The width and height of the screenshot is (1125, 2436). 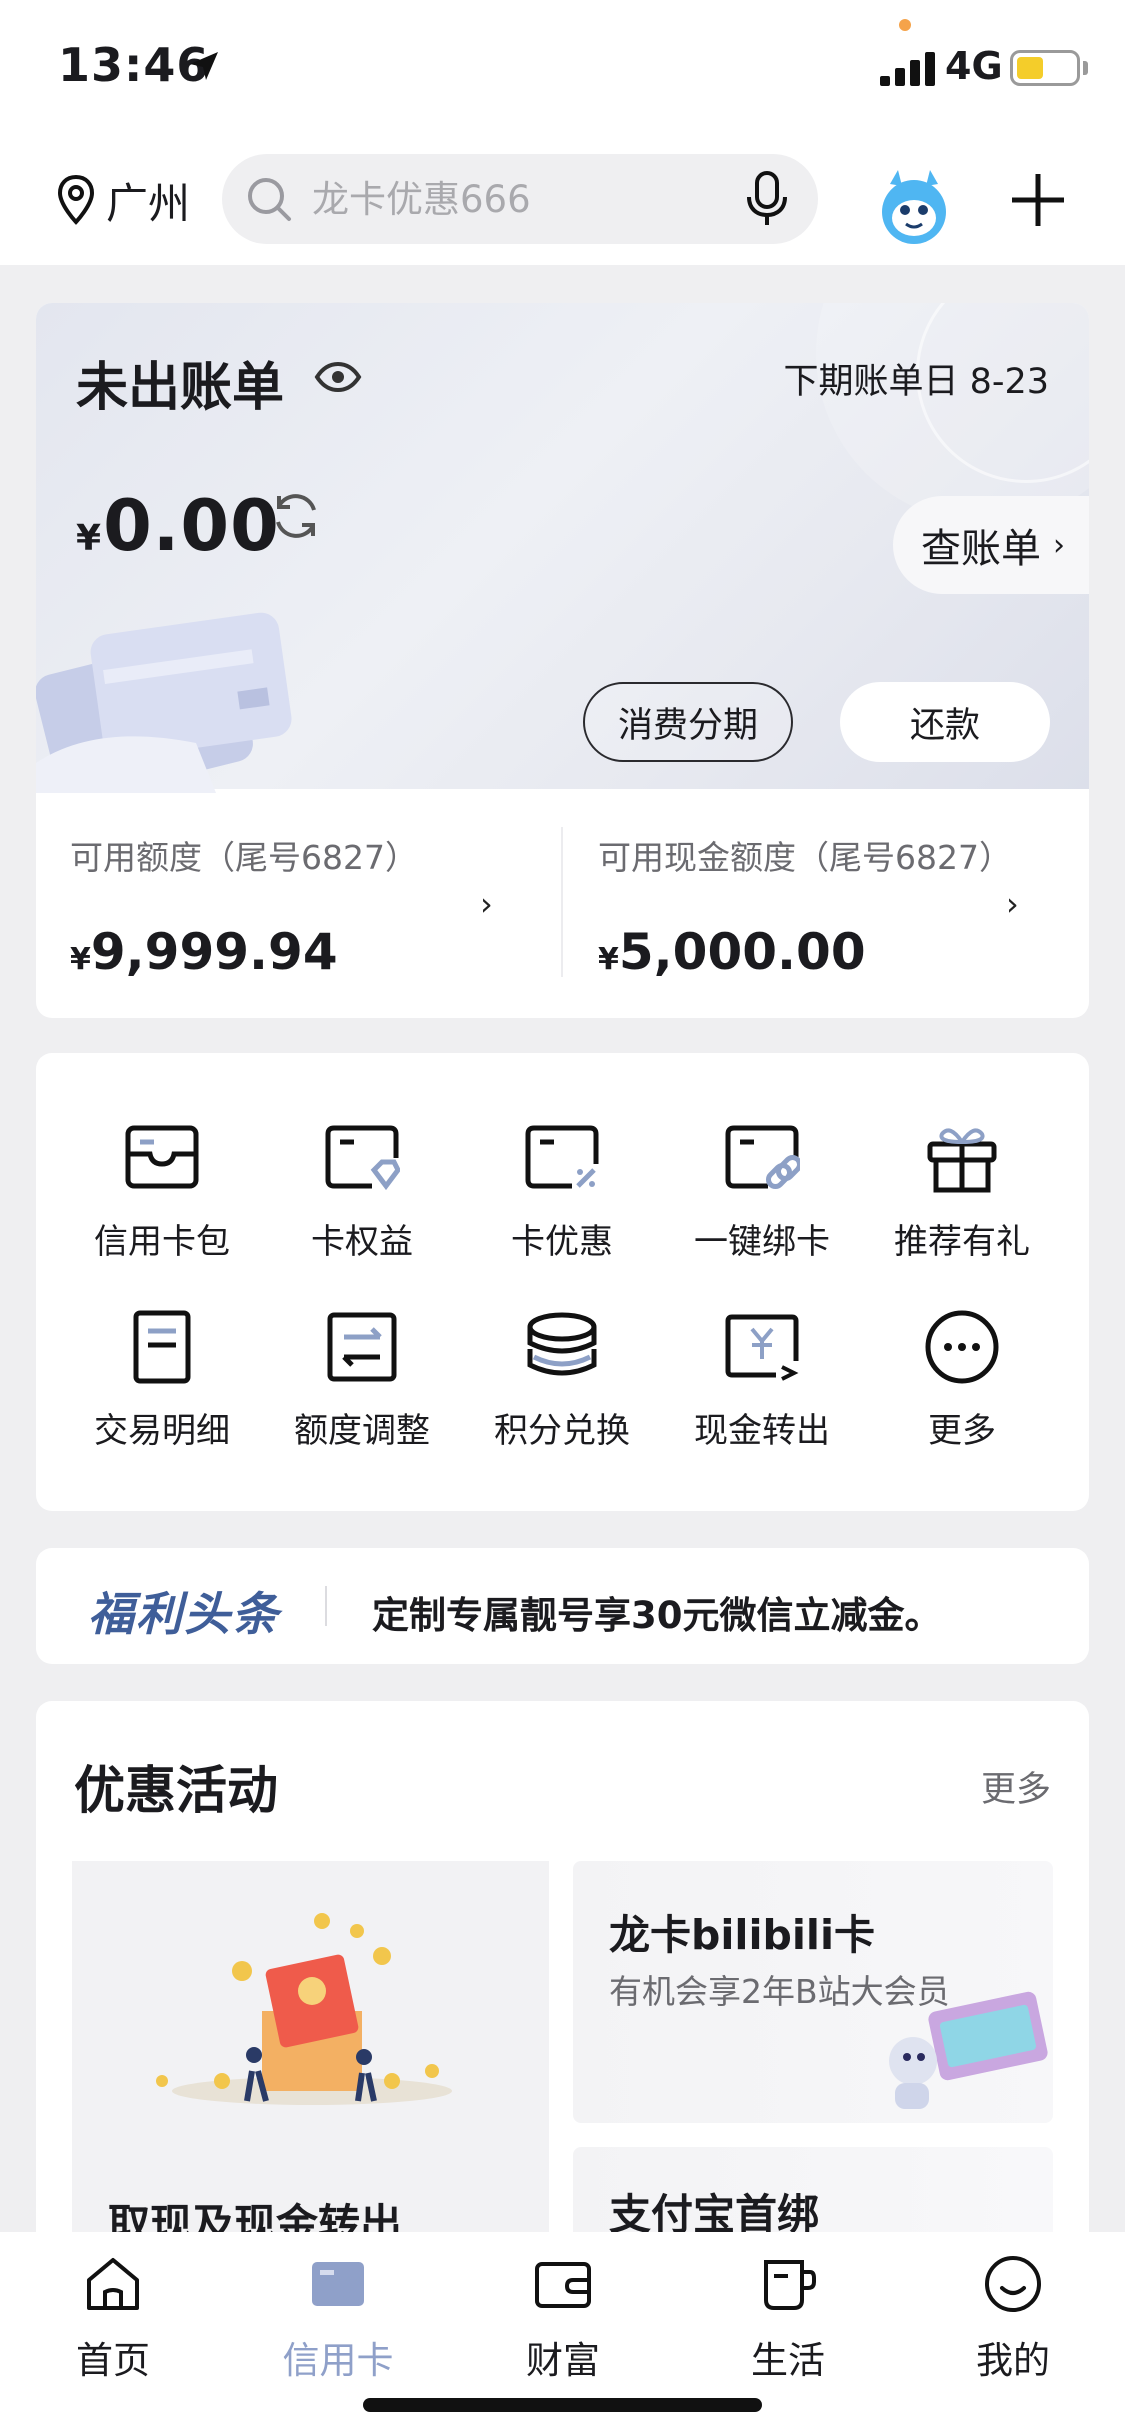 I want to click on cash-limit-label: 可用现金额度（尾号6827）, so click(x=805, y=857).